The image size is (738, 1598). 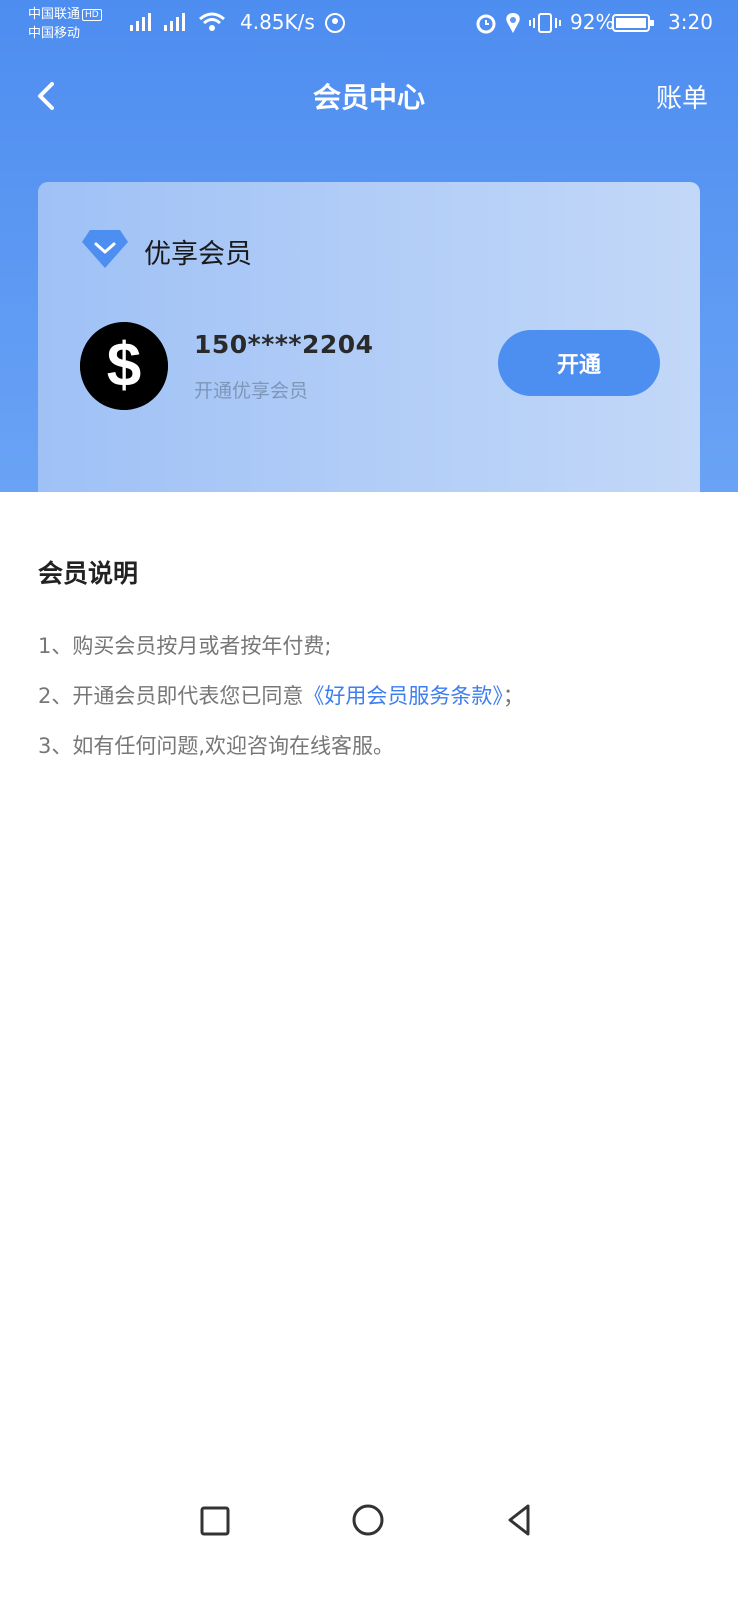 What do you see at coordinates (513, 696) in the screenshot?
I see `rule-suffix: ；` at bounding box center [513, 696].